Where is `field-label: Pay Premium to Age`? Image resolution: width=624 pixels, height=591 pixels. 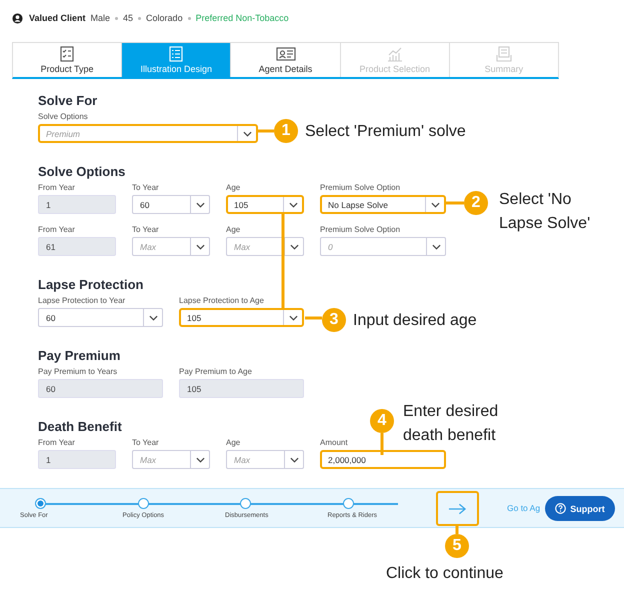
field-label: Pay Premium to Age is located at coordinates (216, 372).